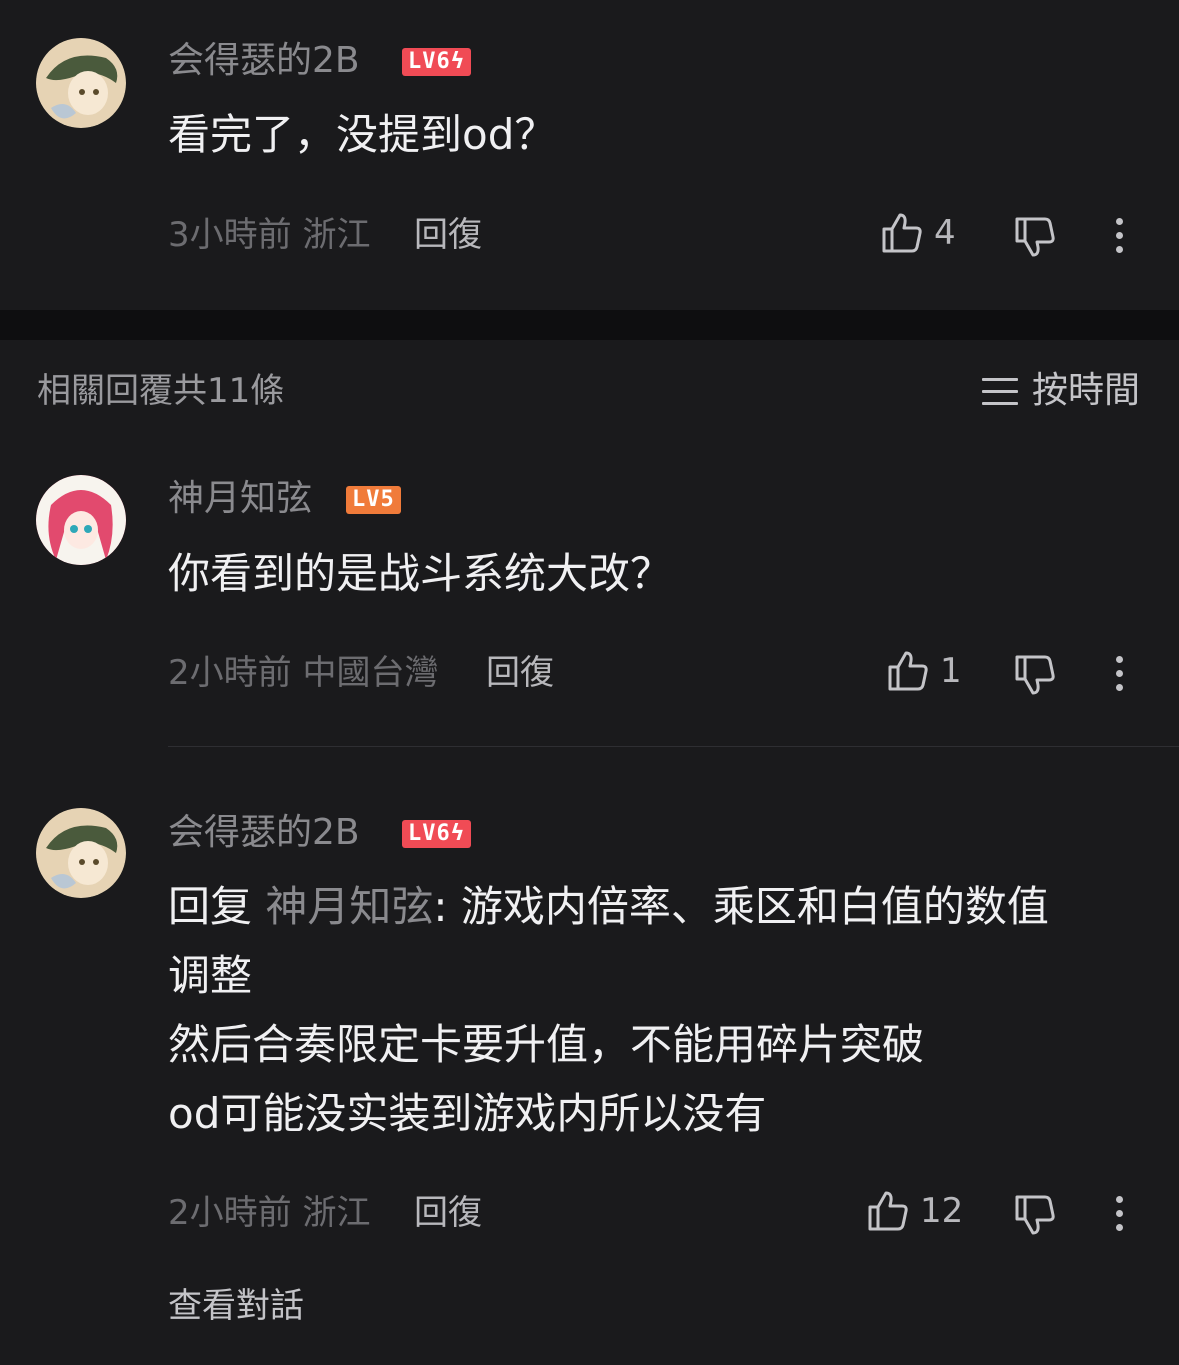 The image size is (1179, 1365). I want to click on view-conversation-link: 查看對話, so click(236, 1306).